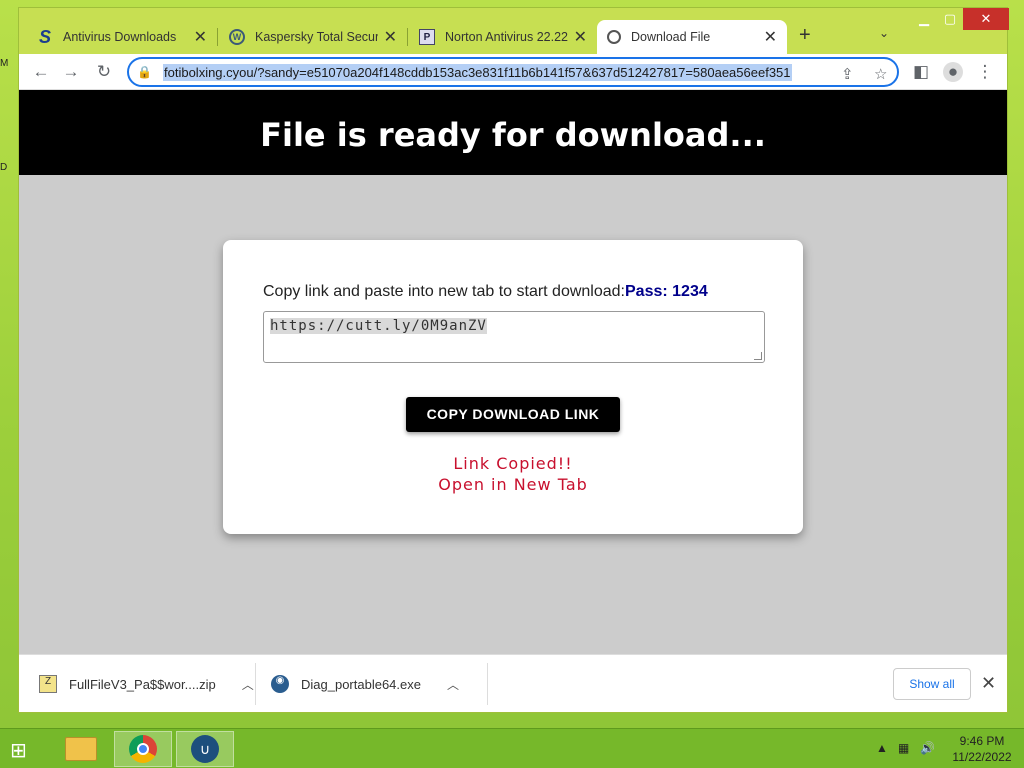 The height and width of the screenshot is (768, 1024). I want to click on download-link-textarea: https://cutt.ly/0M9anZV, so click(514, 337).